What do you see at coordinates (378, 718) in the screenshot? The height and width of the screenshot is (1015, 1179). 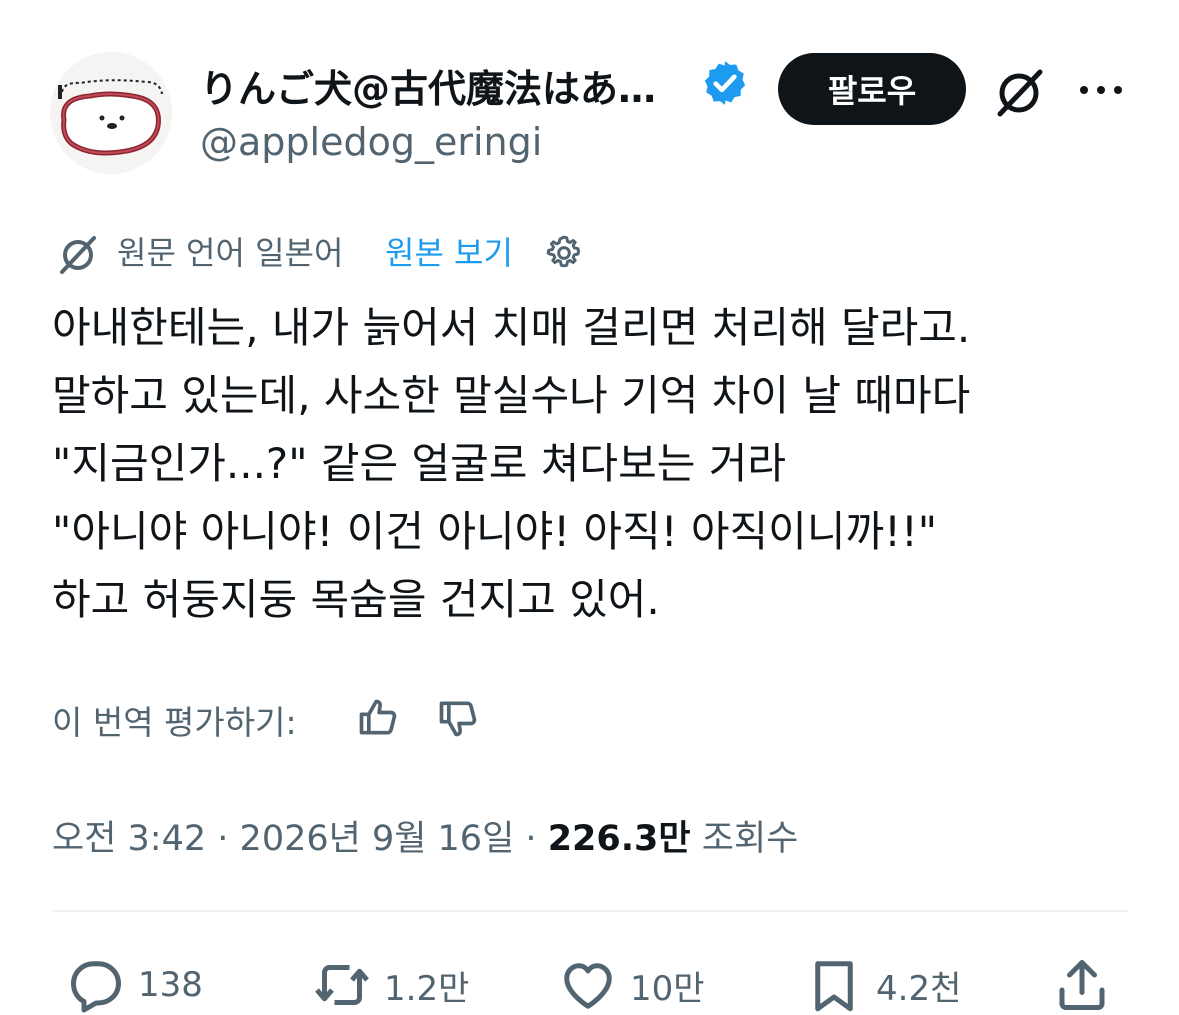 I see `thumbs-up-icon` at bounding box center [378, 718].